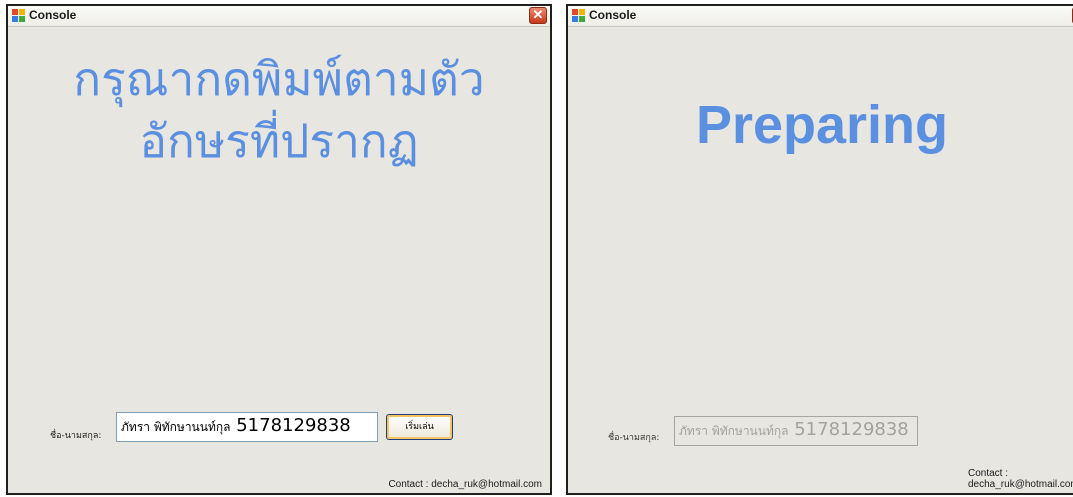 The height and width of the screenshot is (497, 1073). What do you see at coordinates (279, 141) in the screenshot?
I see `instruction-line-2: อักษรที่ปรากฏ` at bounding box center [279, 141].